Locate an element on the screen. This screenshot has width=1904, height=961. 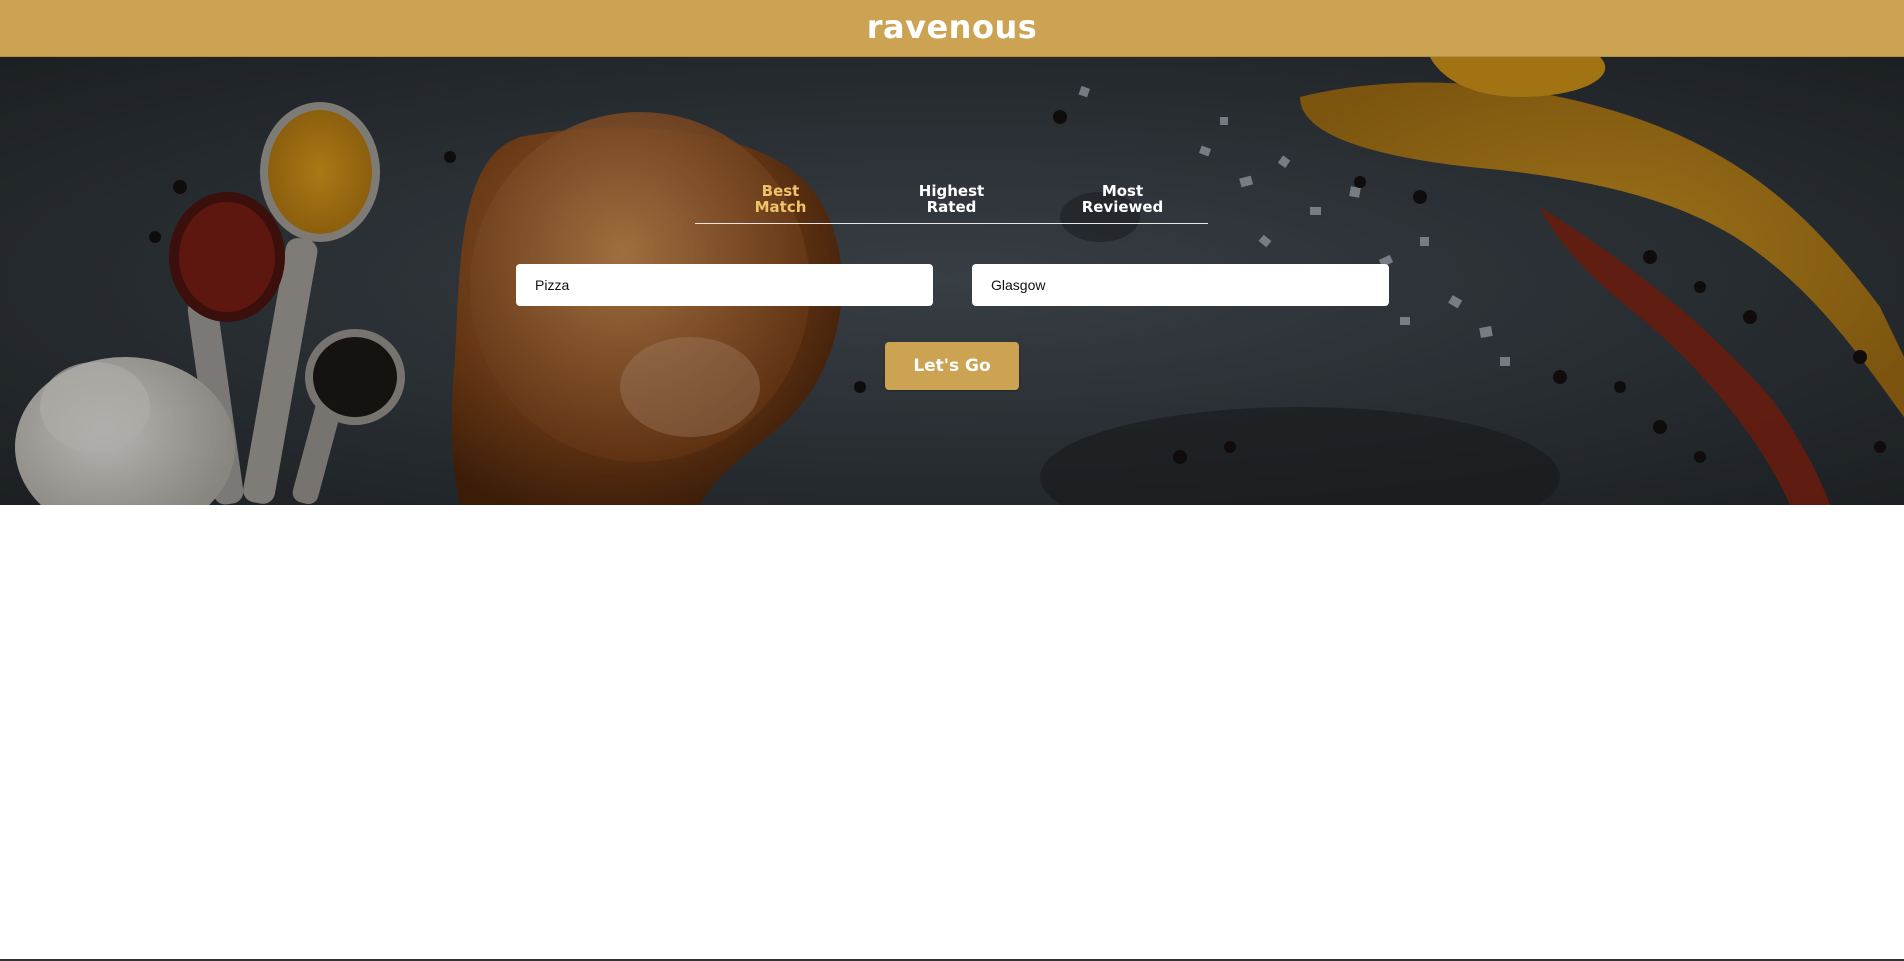
search-terms-input is located at coordinates (724, 285).